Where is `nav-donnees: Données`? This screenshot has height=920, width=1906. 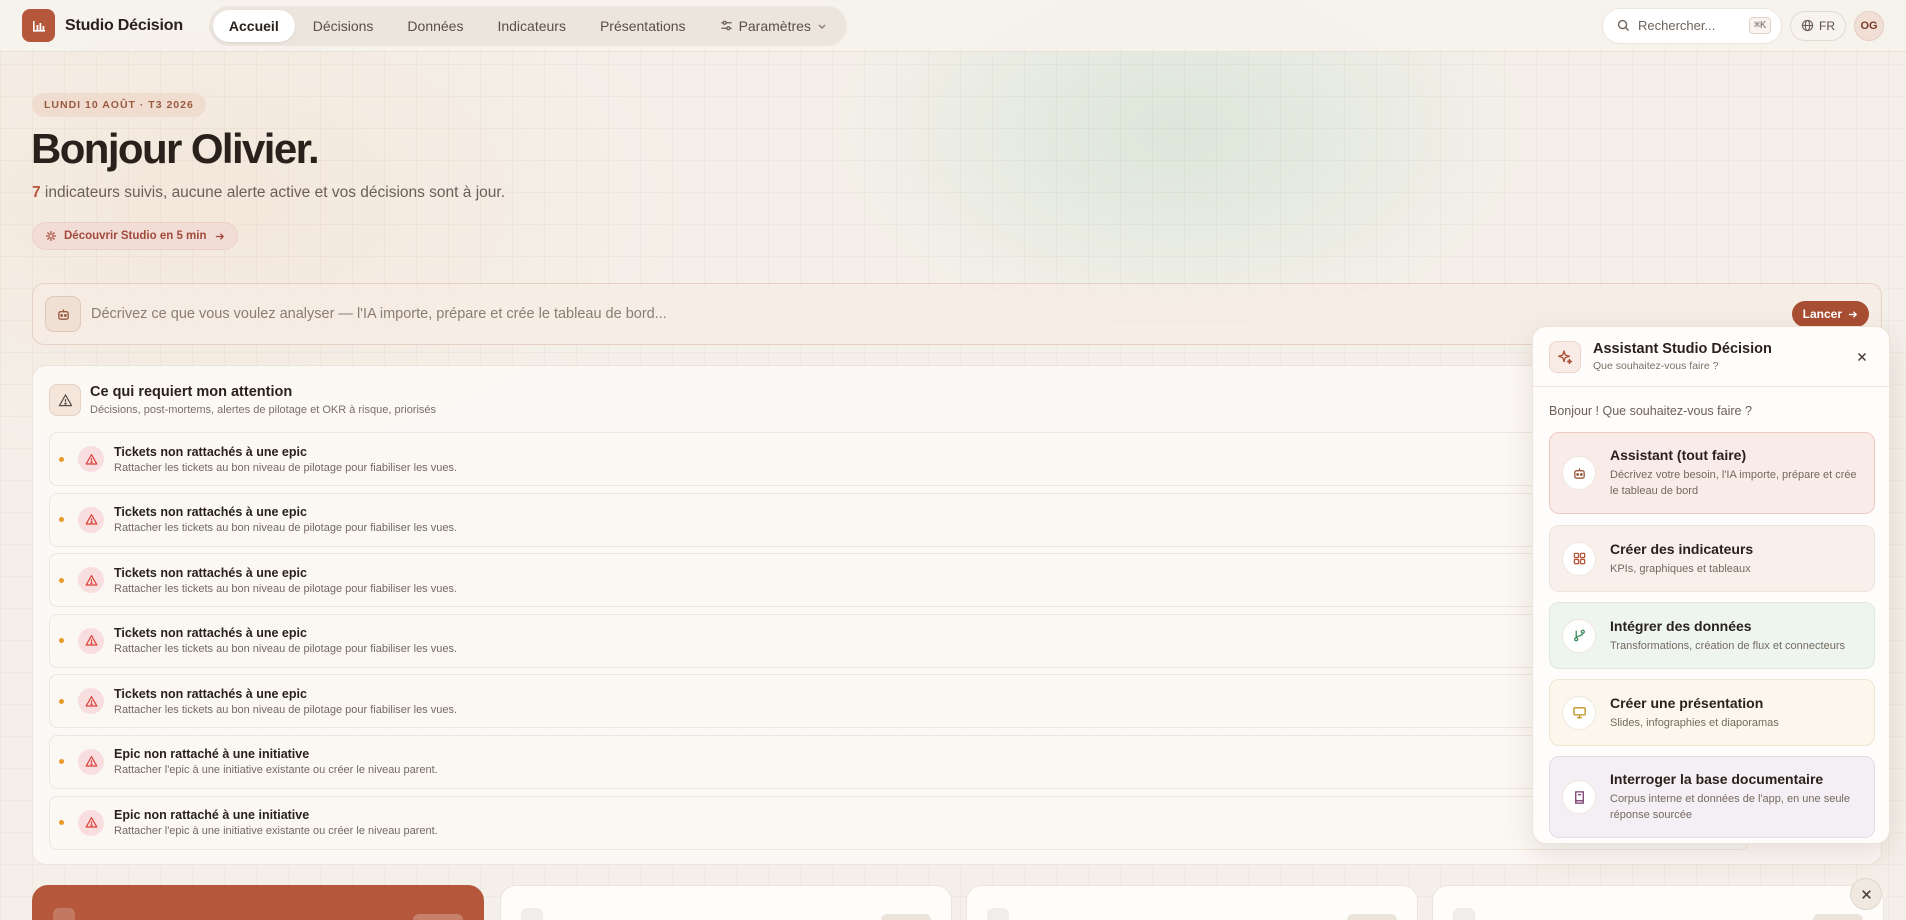 nav-donnees: Données is located at coordinates (435, 26).